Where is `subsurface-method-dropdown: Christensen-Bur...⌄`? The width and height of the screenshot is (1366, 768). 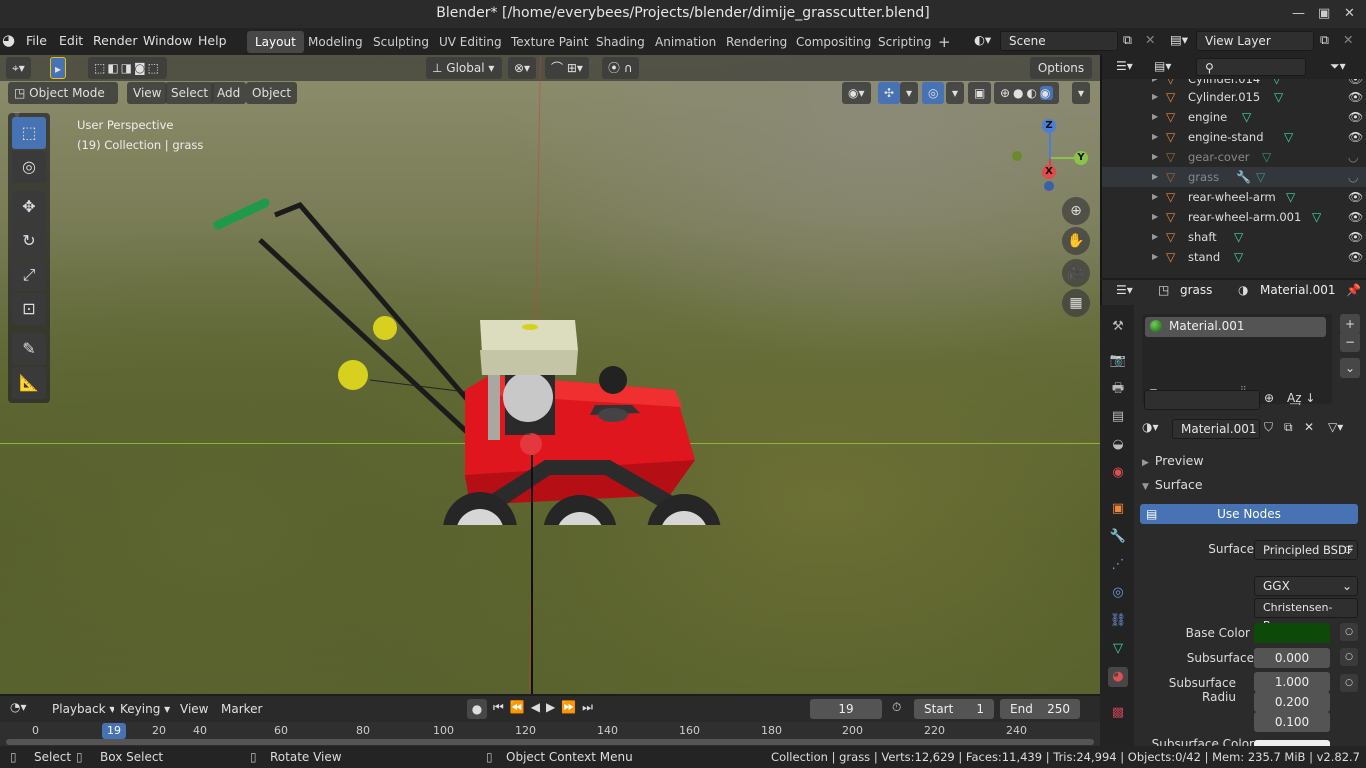
subsurface-method-dropdown: Christensen-Bur...⌄ is located at coordinates (1306, 615).